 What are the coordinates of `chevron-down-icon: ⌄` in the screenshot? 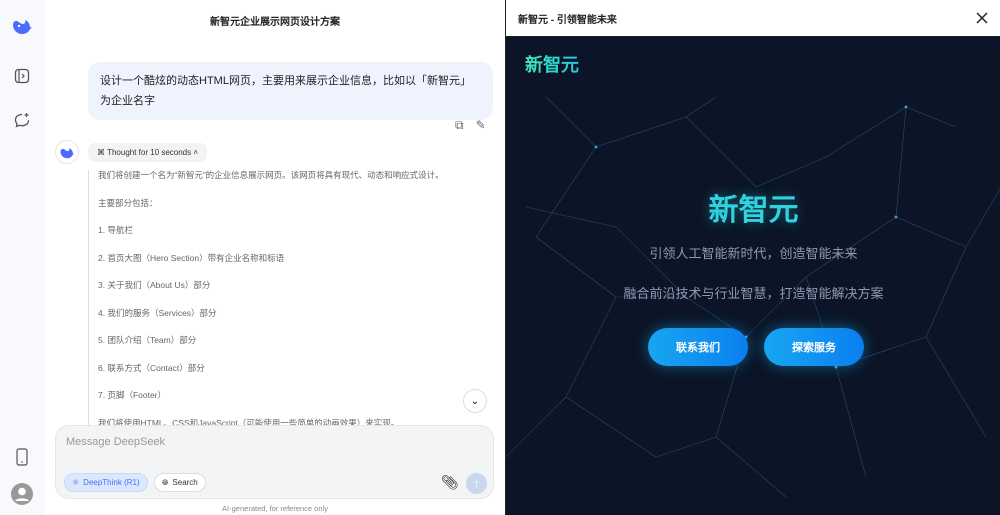 It's located at (475, 401).